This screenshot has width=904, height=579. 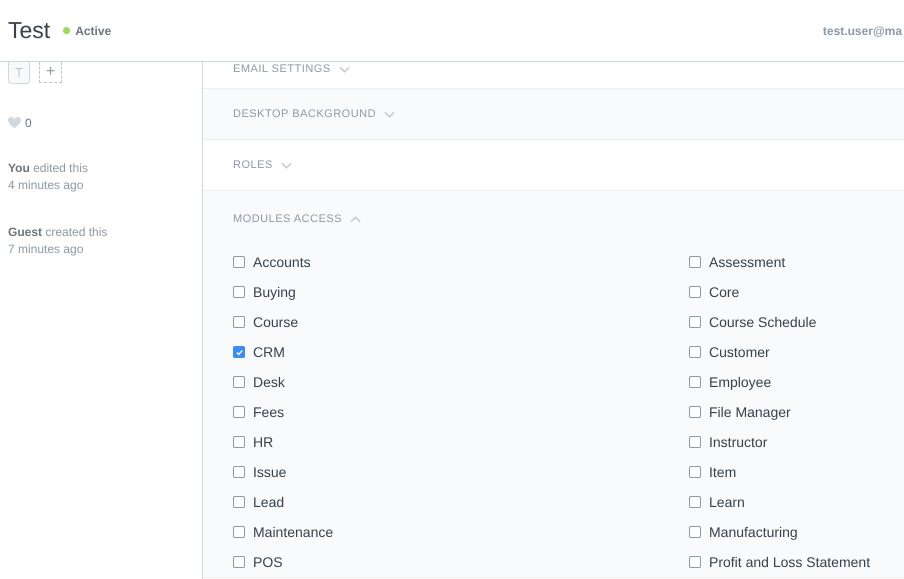 What do you see at coordinates (722, 472) in the screenshot?
I see `module-label: Item` at bounding box center [722, 472].